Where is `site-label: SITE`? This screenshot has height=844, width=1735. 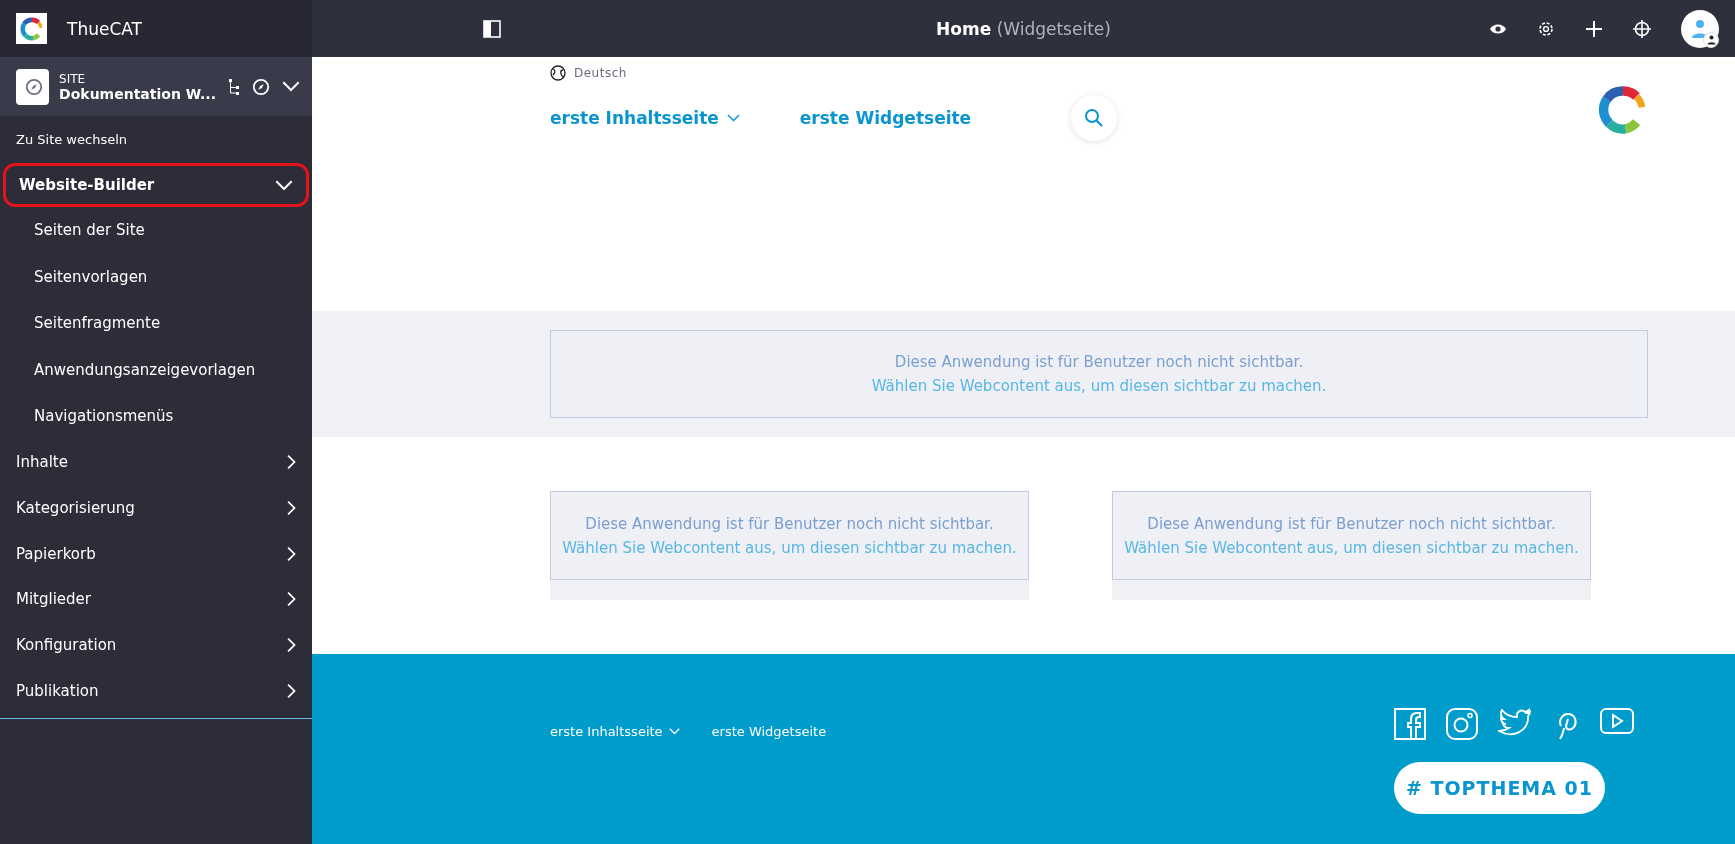
site-label: SITE is located at coordinates (73, 78).